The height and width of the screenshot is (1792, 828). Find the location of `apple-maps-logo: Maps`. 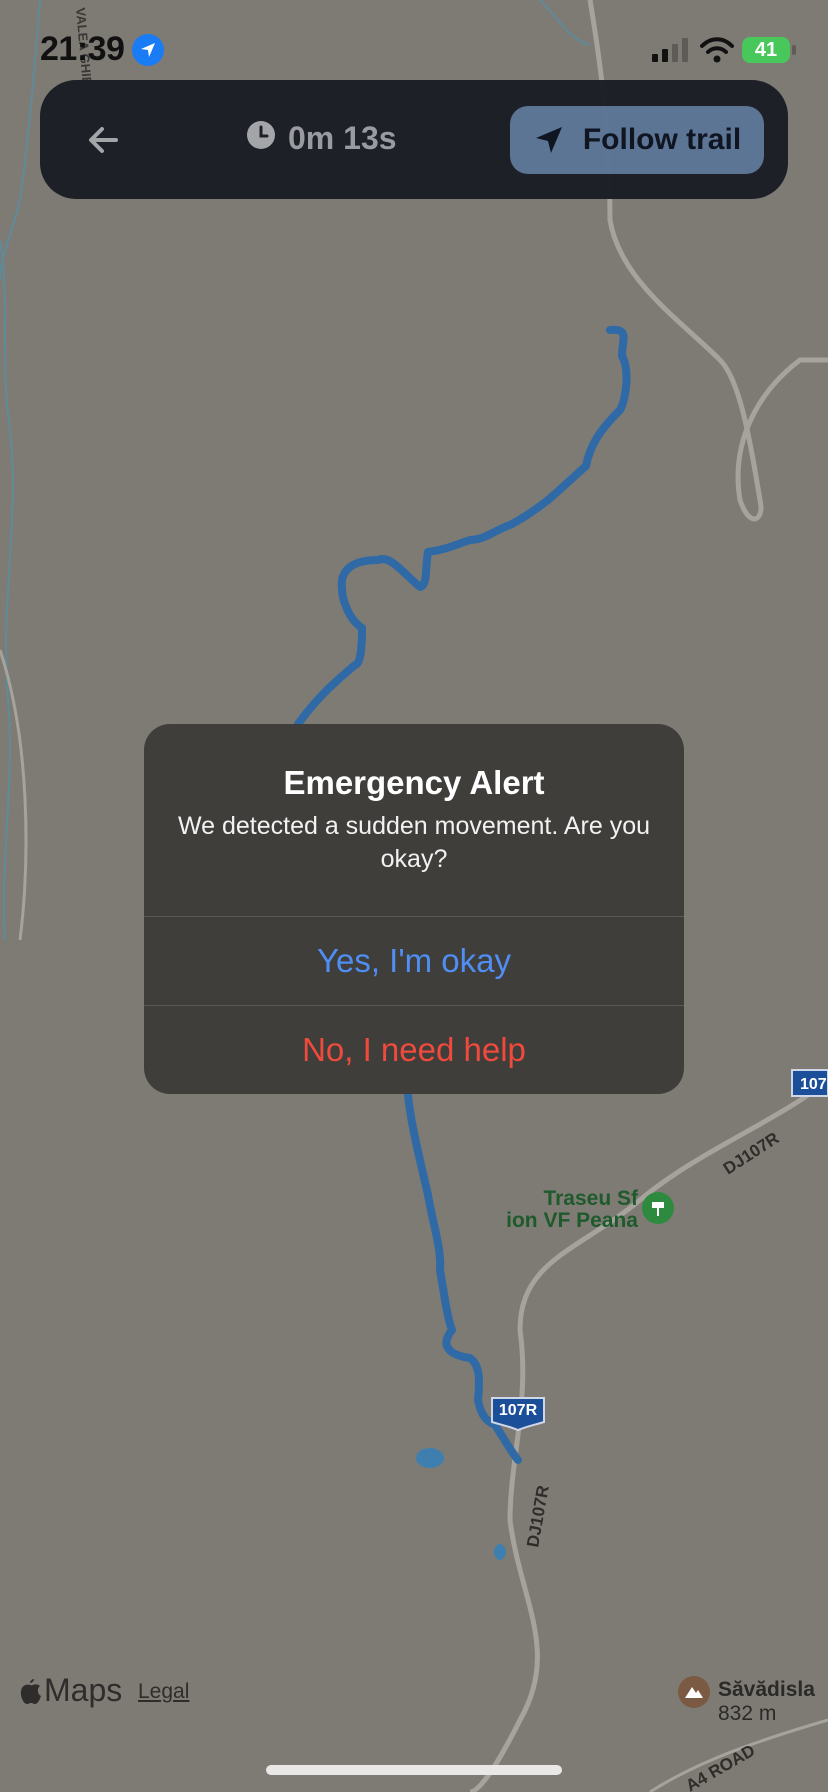

apple-maps-logo: Maps is located at coordinates (70, 1690).